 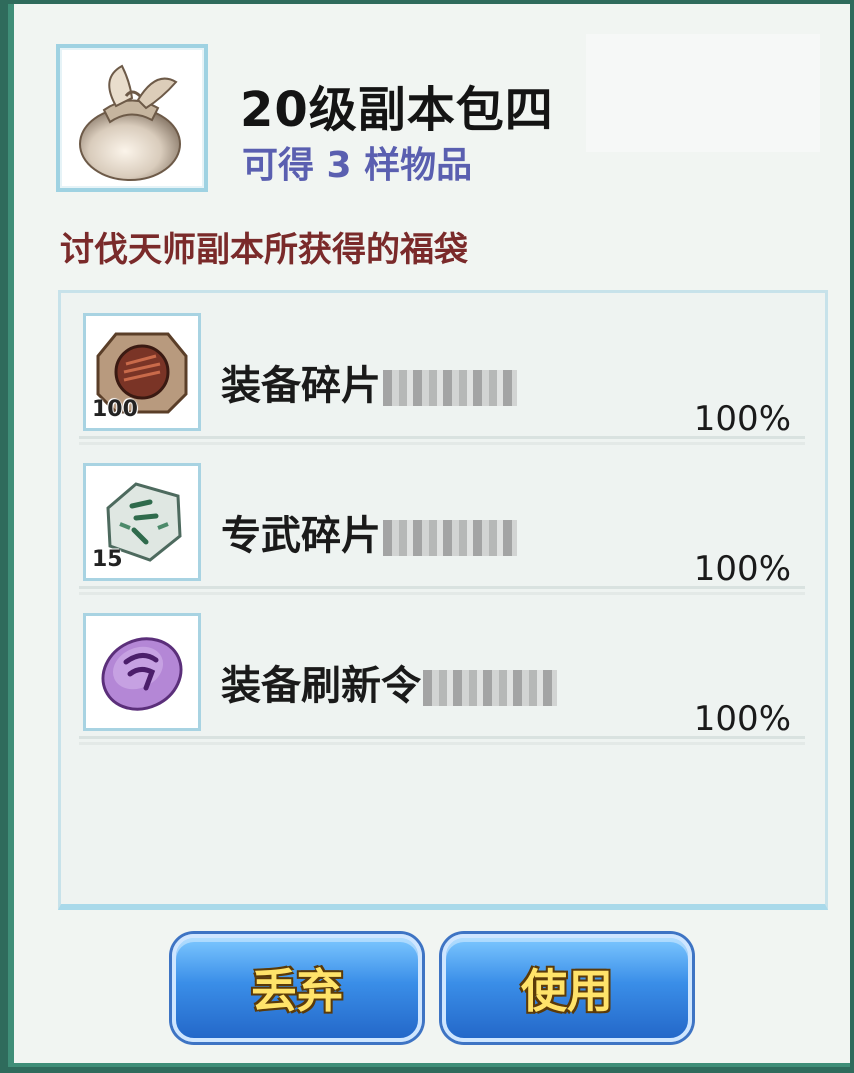 I want to click on item-slot: 15, so click(x=142, y=522).